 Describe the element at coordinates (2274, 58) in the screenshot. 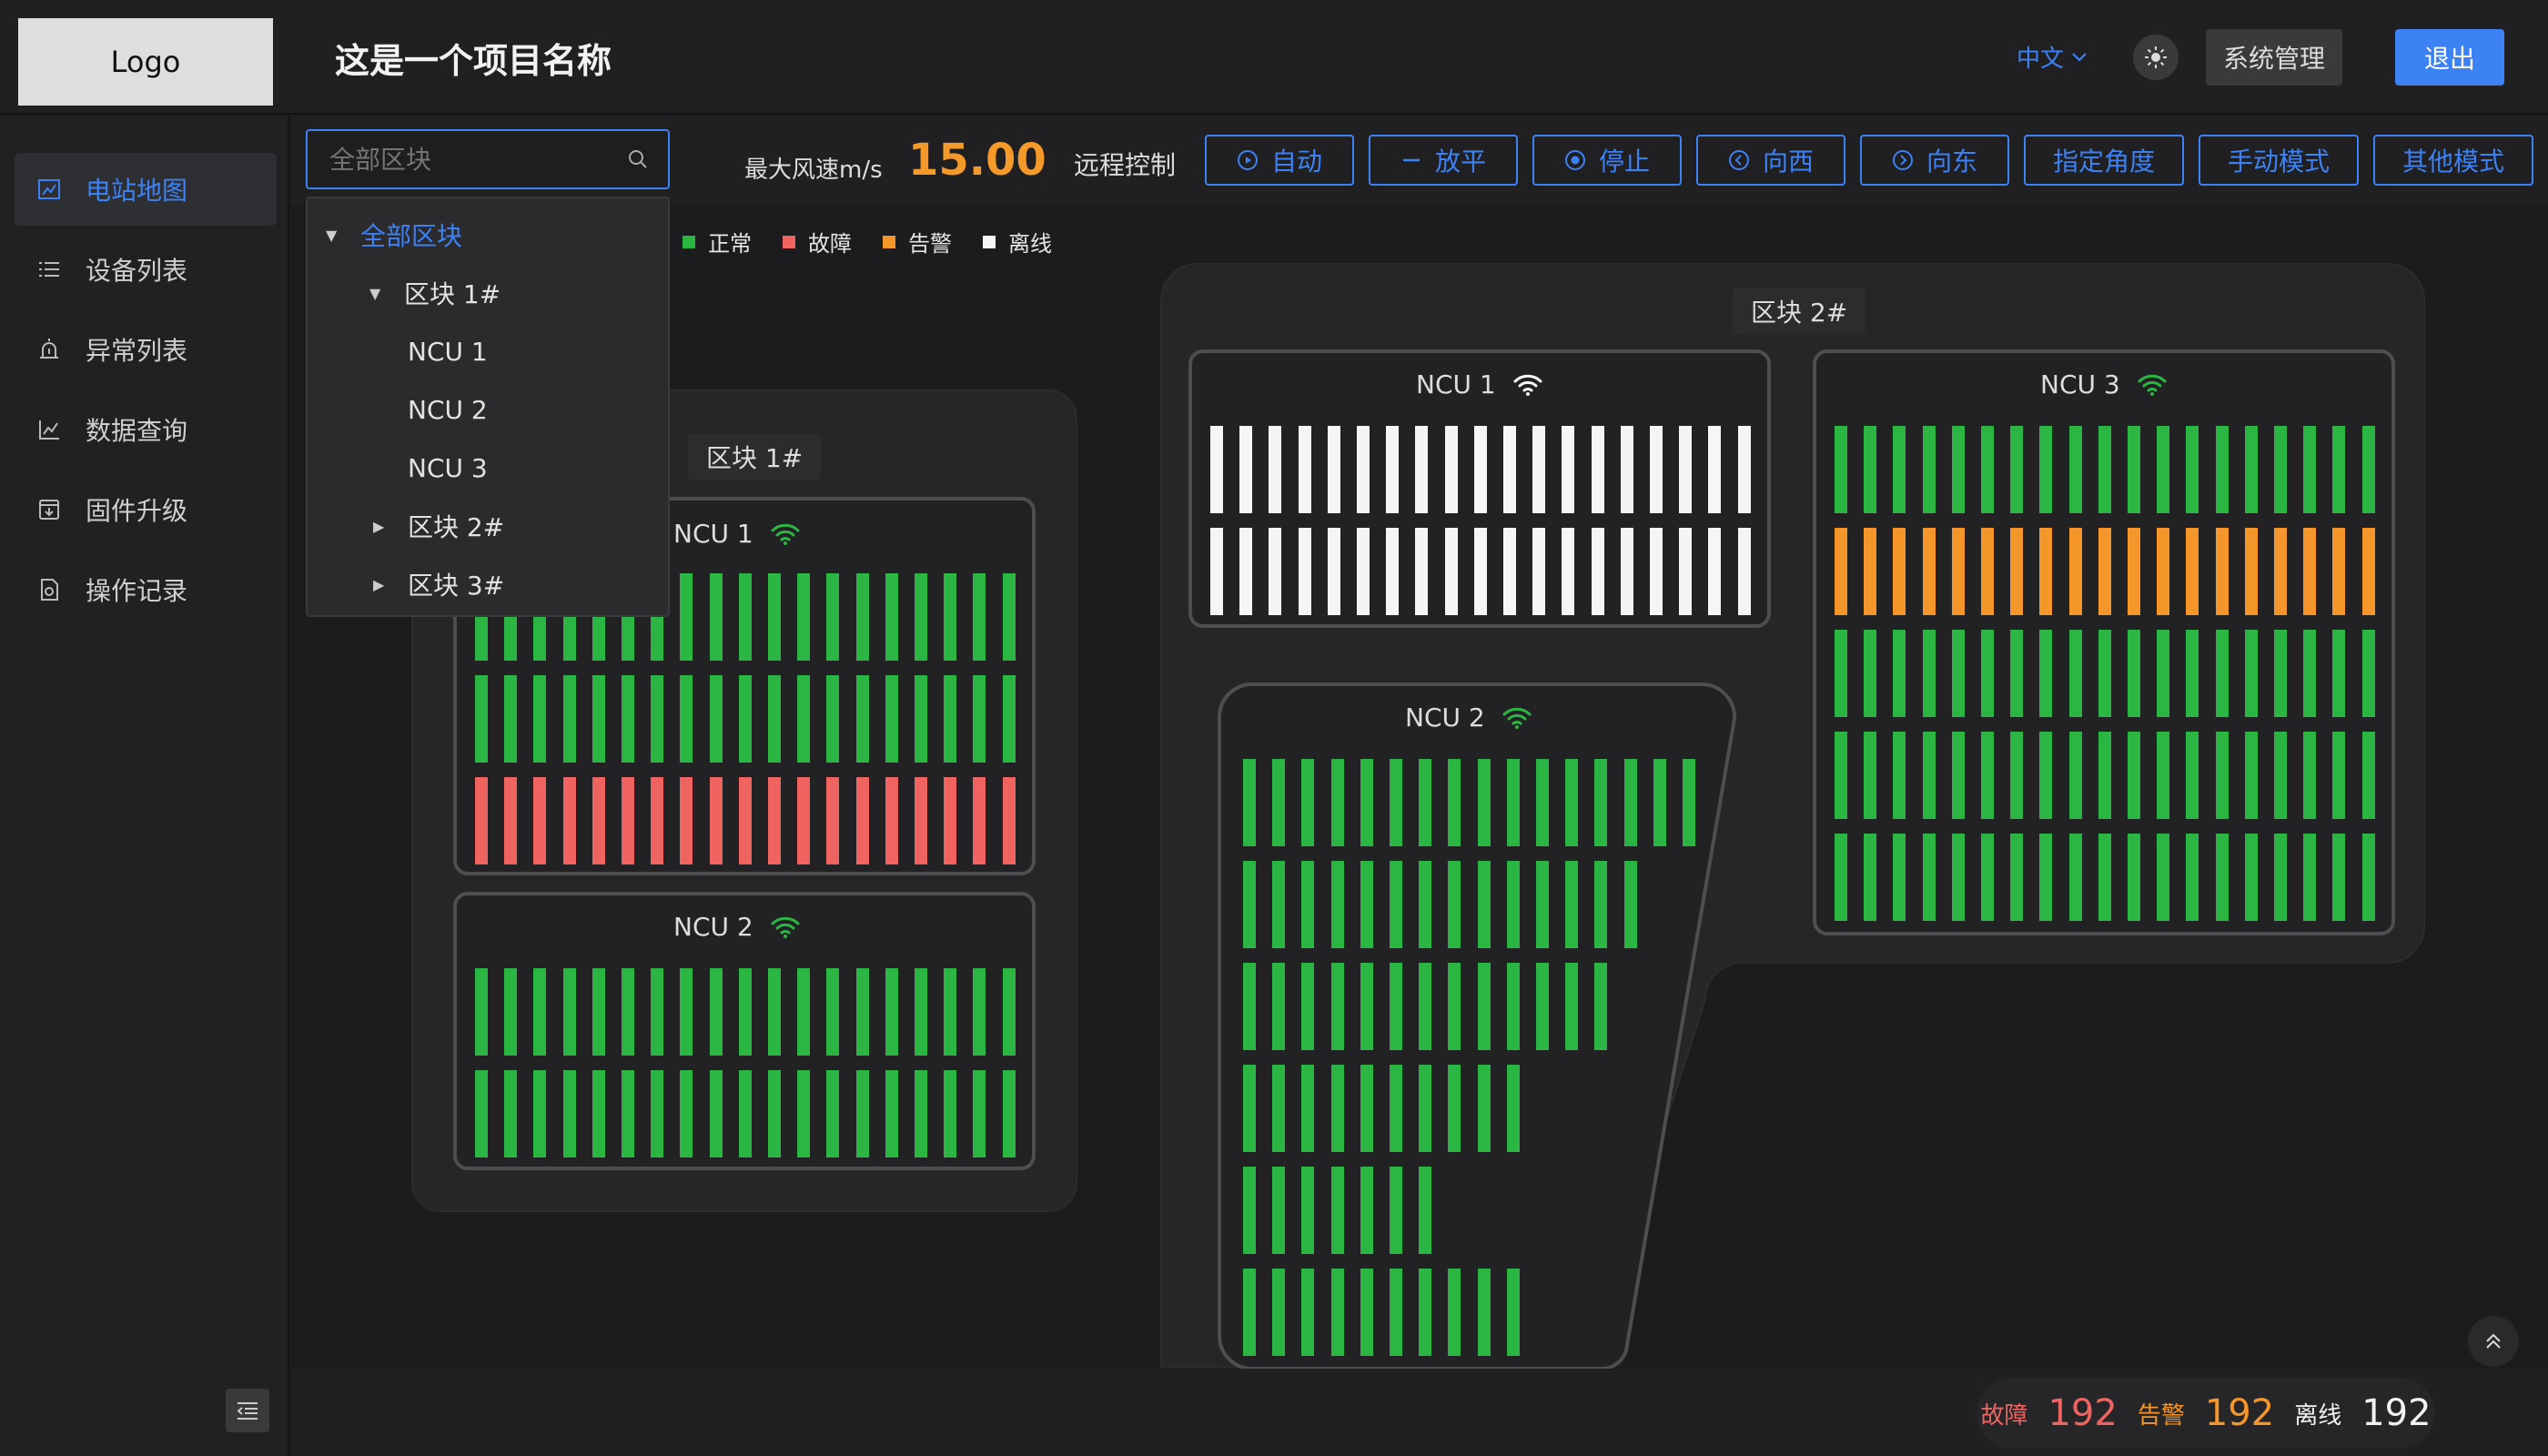

I see `system-management-button: 系统管理` at that location.